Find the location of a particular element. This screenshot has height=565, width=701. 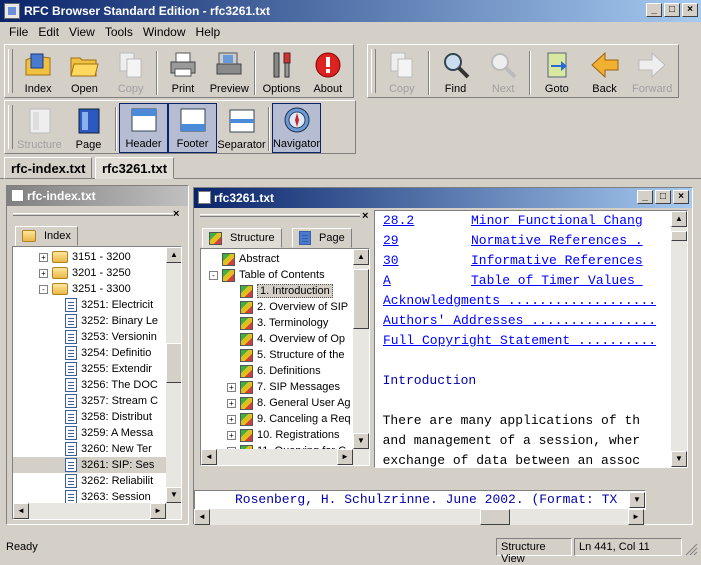

navigator-close-icon: × is located at coordinates (365, 216).